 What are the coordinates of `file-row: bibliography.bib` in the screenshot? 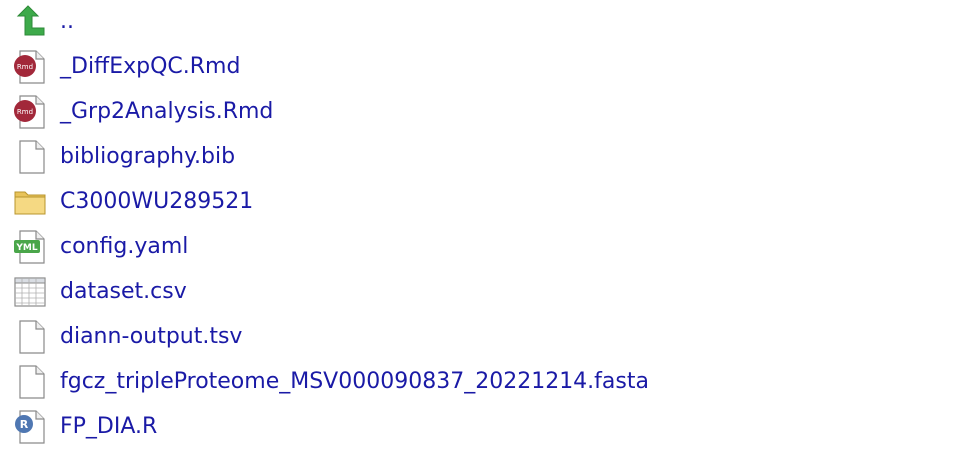 It's located at (488, 157).